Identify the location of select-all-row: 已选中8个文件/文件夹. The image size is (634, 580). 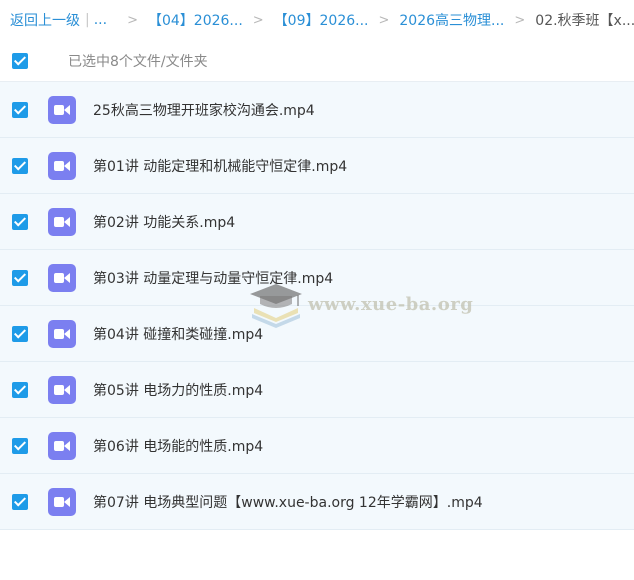
(317, 61).